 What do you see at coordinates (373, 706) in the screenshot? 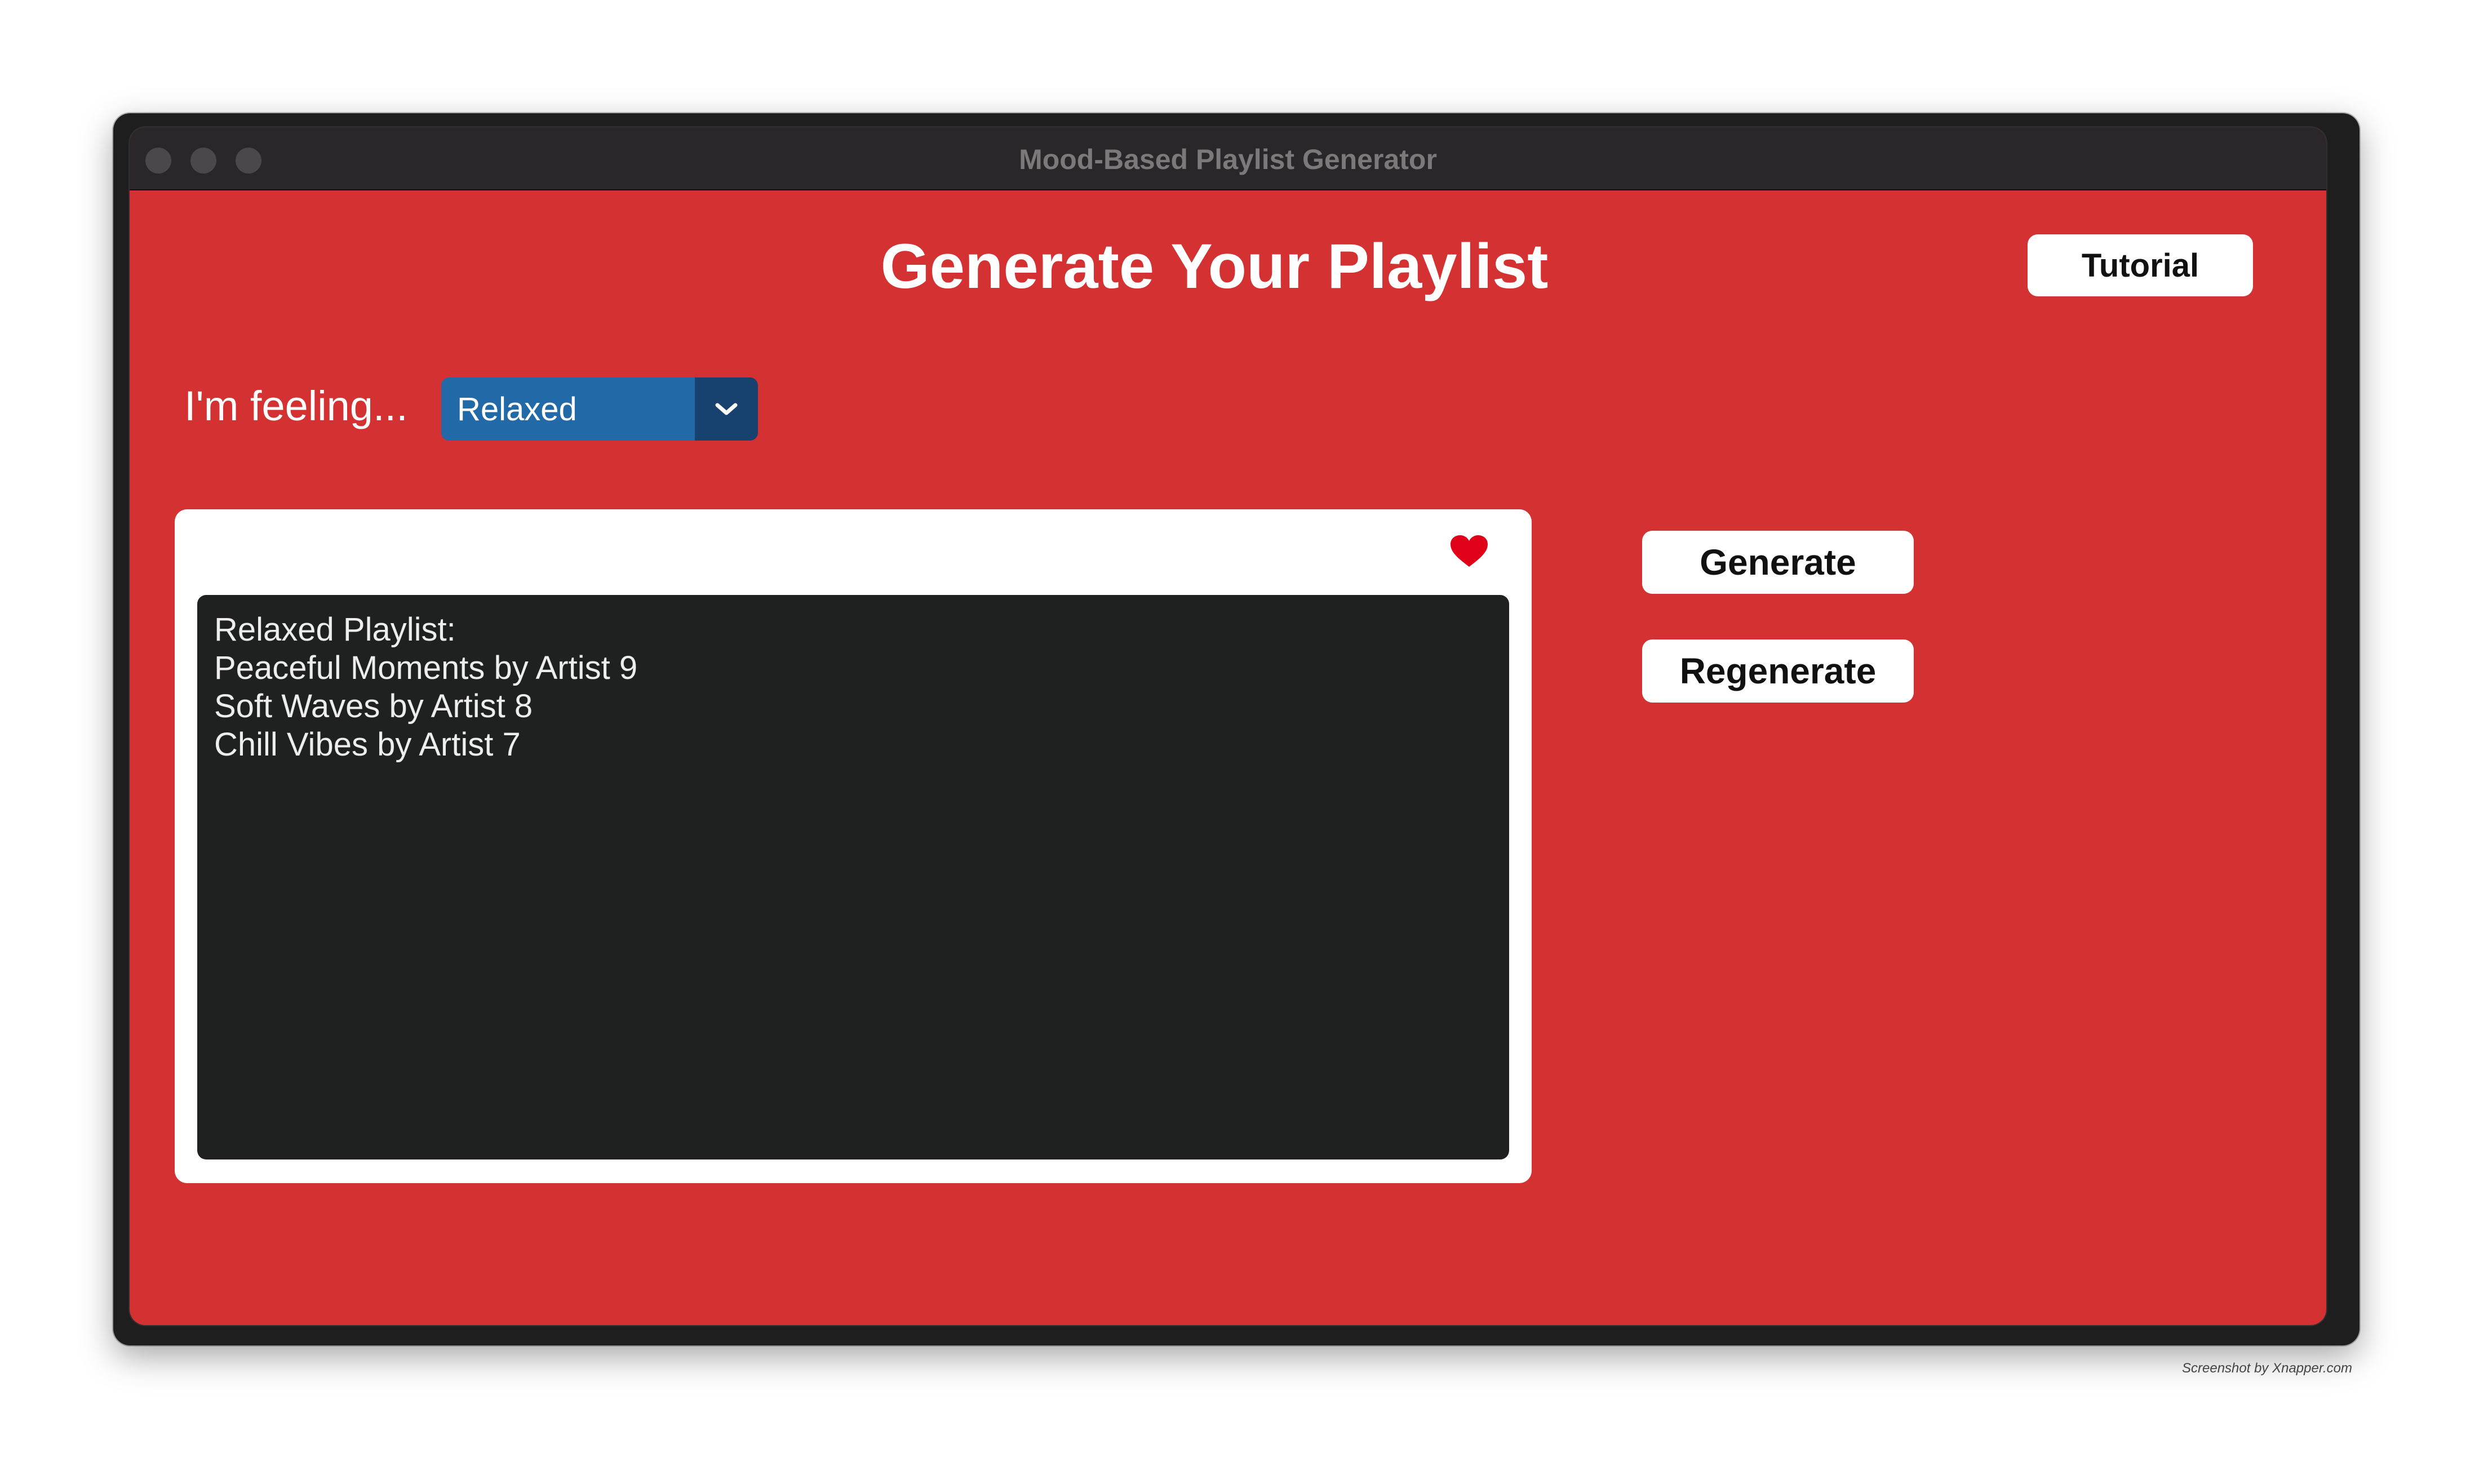
I see `playlist-track: Soft Waves by Artist 8` at bounding box center [373, 706].